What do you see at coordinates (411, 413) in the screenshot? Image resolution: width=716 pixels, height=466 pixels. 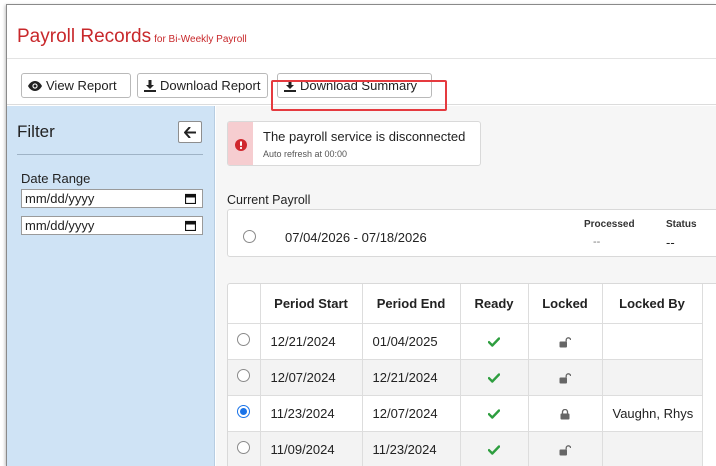 I see `period-end-cell: 12/07/2024` at bounding box center [411, 413].